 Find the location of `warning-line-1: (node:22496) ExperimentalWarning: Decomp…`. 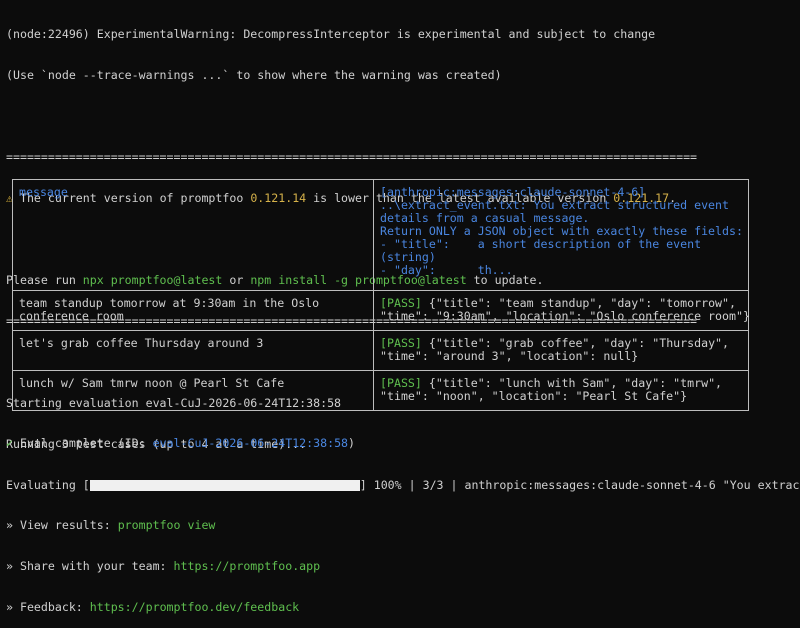

warning-line-1: (node:22496) ExperimentalWarning: Decomp… is located at coordinates (331, 34).